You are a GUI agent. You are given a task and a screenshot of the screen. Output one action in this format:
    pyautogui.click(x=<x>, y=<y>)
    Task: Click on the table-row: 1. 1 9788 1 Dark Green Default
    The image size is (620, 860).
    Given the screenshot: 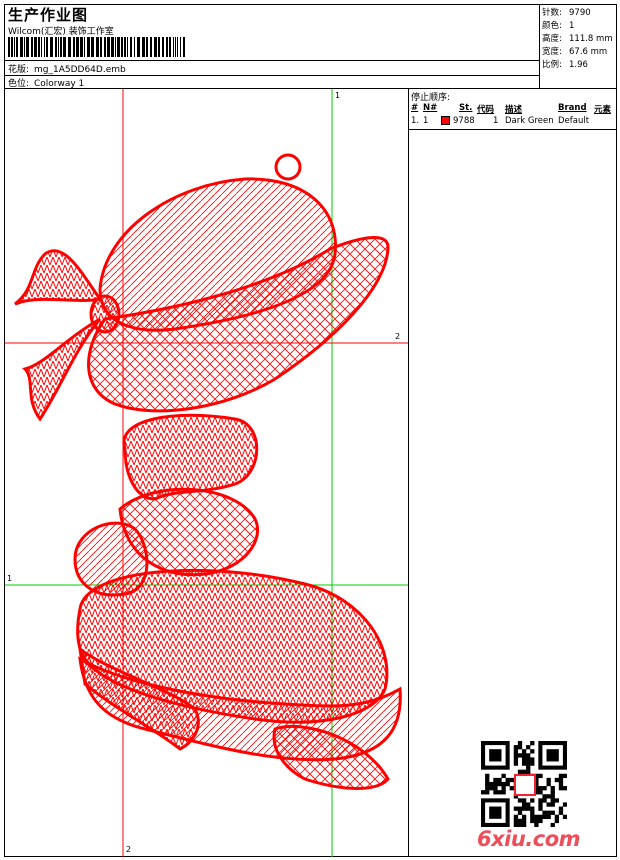 What is the action you would take?
    pyautogui.click(x=513, y=122)
    